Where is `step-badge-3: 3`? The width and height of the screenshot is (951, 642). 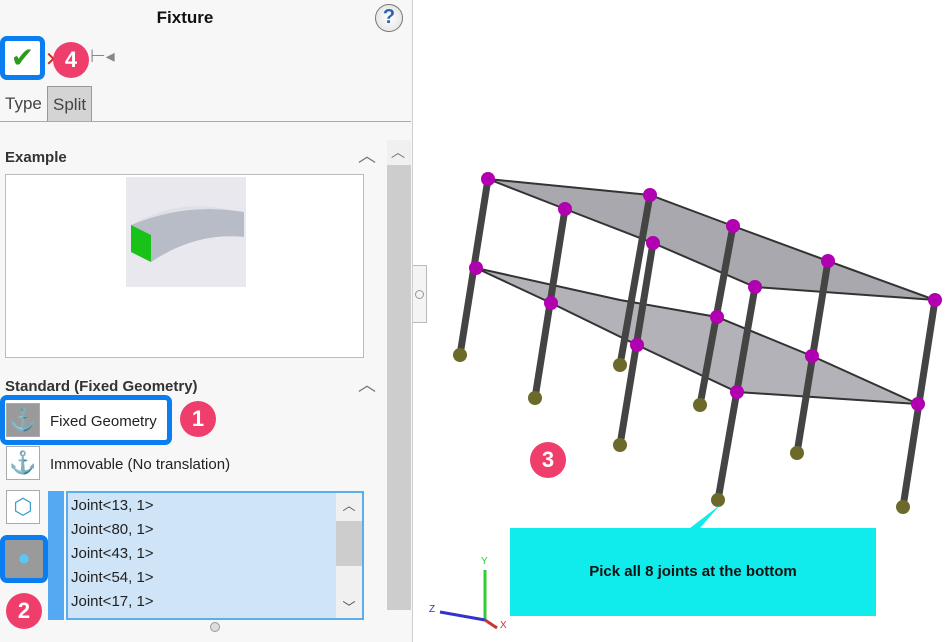 step-badge-3: 3 is located at coordinates (548, 460).